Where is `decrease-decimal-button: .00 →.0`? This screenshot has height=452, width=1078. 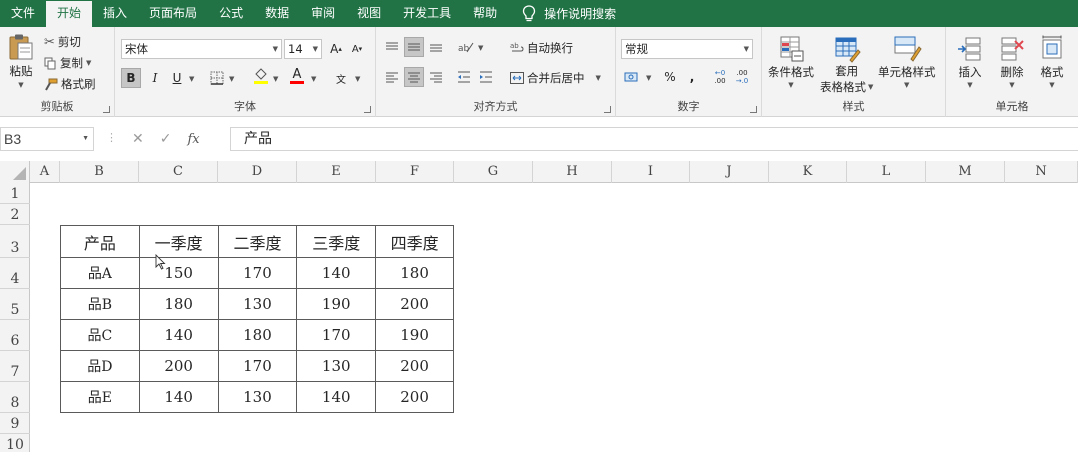 decrease-decimal-button: .00 →.0 is located at coordinates (742, 77).